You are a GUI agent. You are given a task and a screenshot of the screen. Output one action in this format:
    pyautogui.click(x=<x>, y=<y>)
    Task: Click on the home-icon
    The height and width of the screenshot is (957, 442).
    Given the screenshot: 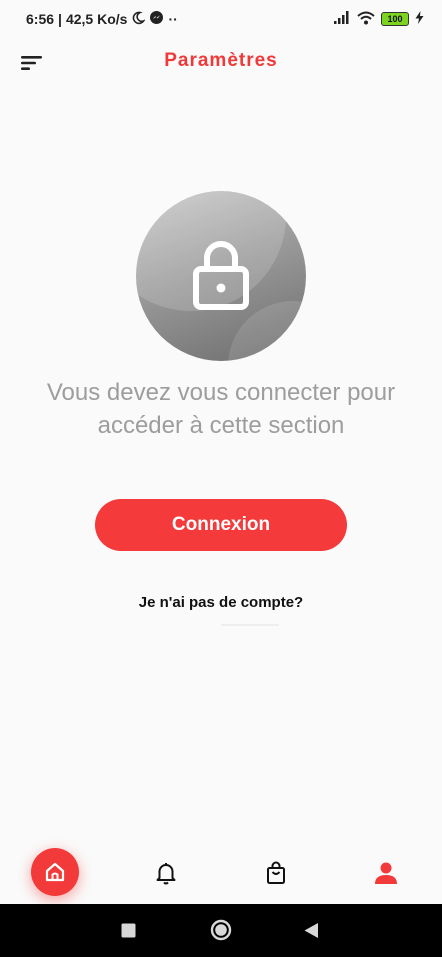 What is the action you would take?
    pyautogui.click(x=55, y=872)
    